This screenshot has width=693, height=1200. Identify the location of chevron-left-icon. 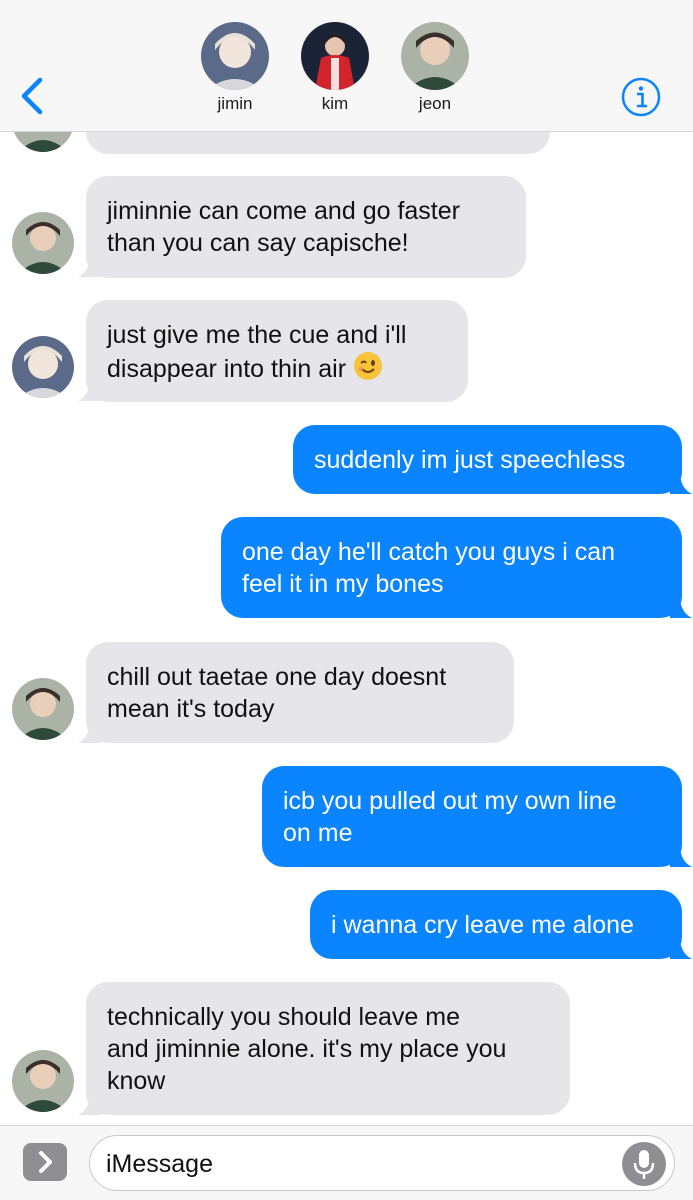
(32, 96).